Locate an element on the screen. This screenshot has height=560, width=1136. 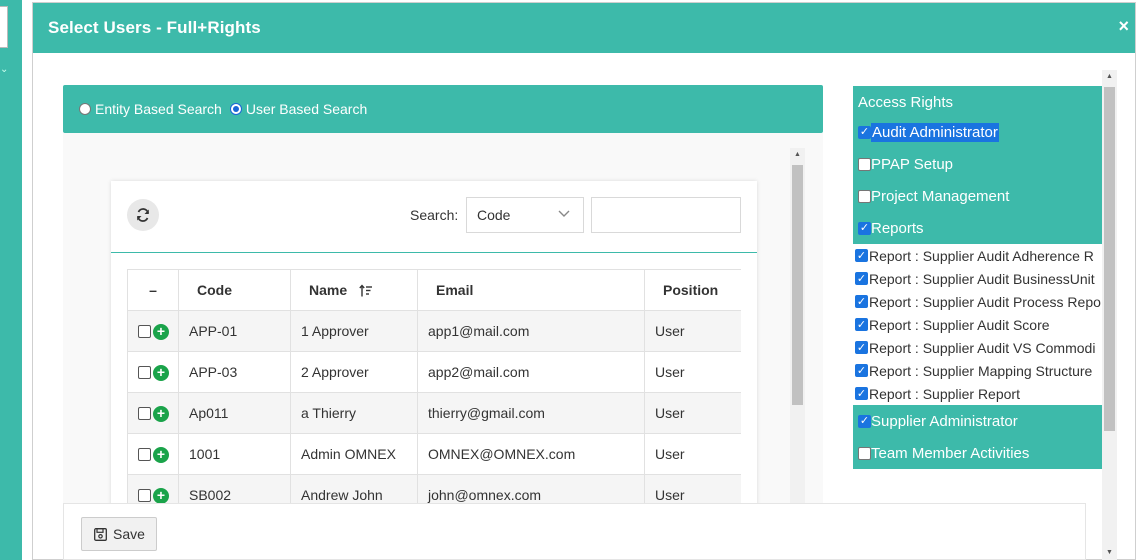
access-subitem: ✓ Report : Supplier Audit BusinessUnit is located at coordinates (977, 278).